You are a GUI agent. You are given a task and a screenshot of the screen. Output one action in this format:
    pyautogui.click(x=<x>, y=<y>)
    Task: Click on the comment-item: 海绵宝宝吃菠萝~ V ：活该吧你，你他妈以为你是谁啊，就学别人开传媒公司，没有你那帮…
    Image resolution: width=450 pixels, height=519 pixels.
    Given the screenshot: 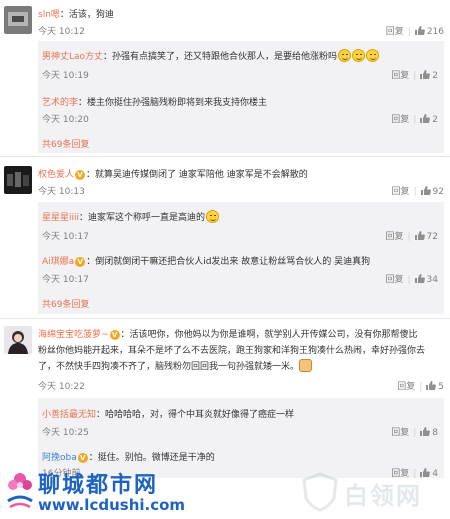 What is the action you would take?
    pyautogui.click(x=225, y=358)
    